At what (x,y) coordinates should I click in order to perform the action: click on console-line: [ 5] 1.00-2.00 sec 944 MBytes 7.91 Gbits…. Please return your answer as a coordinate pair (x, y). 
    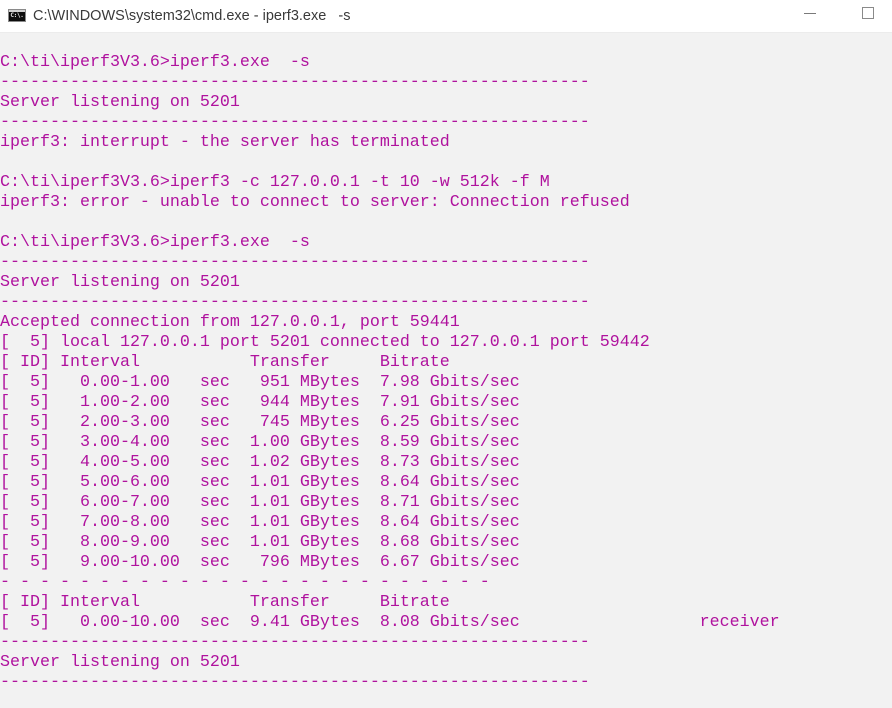
    Looking at the image, I should click on (260, 402).